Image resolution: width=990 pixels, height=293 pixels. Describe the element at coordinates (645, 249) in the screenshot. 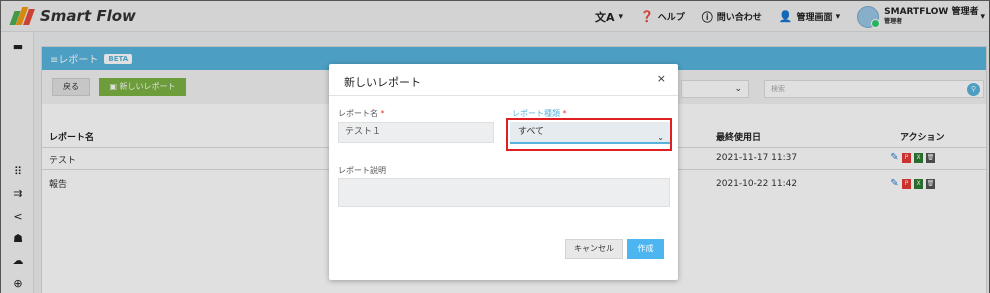

I see `create-button: 作成` at that location.